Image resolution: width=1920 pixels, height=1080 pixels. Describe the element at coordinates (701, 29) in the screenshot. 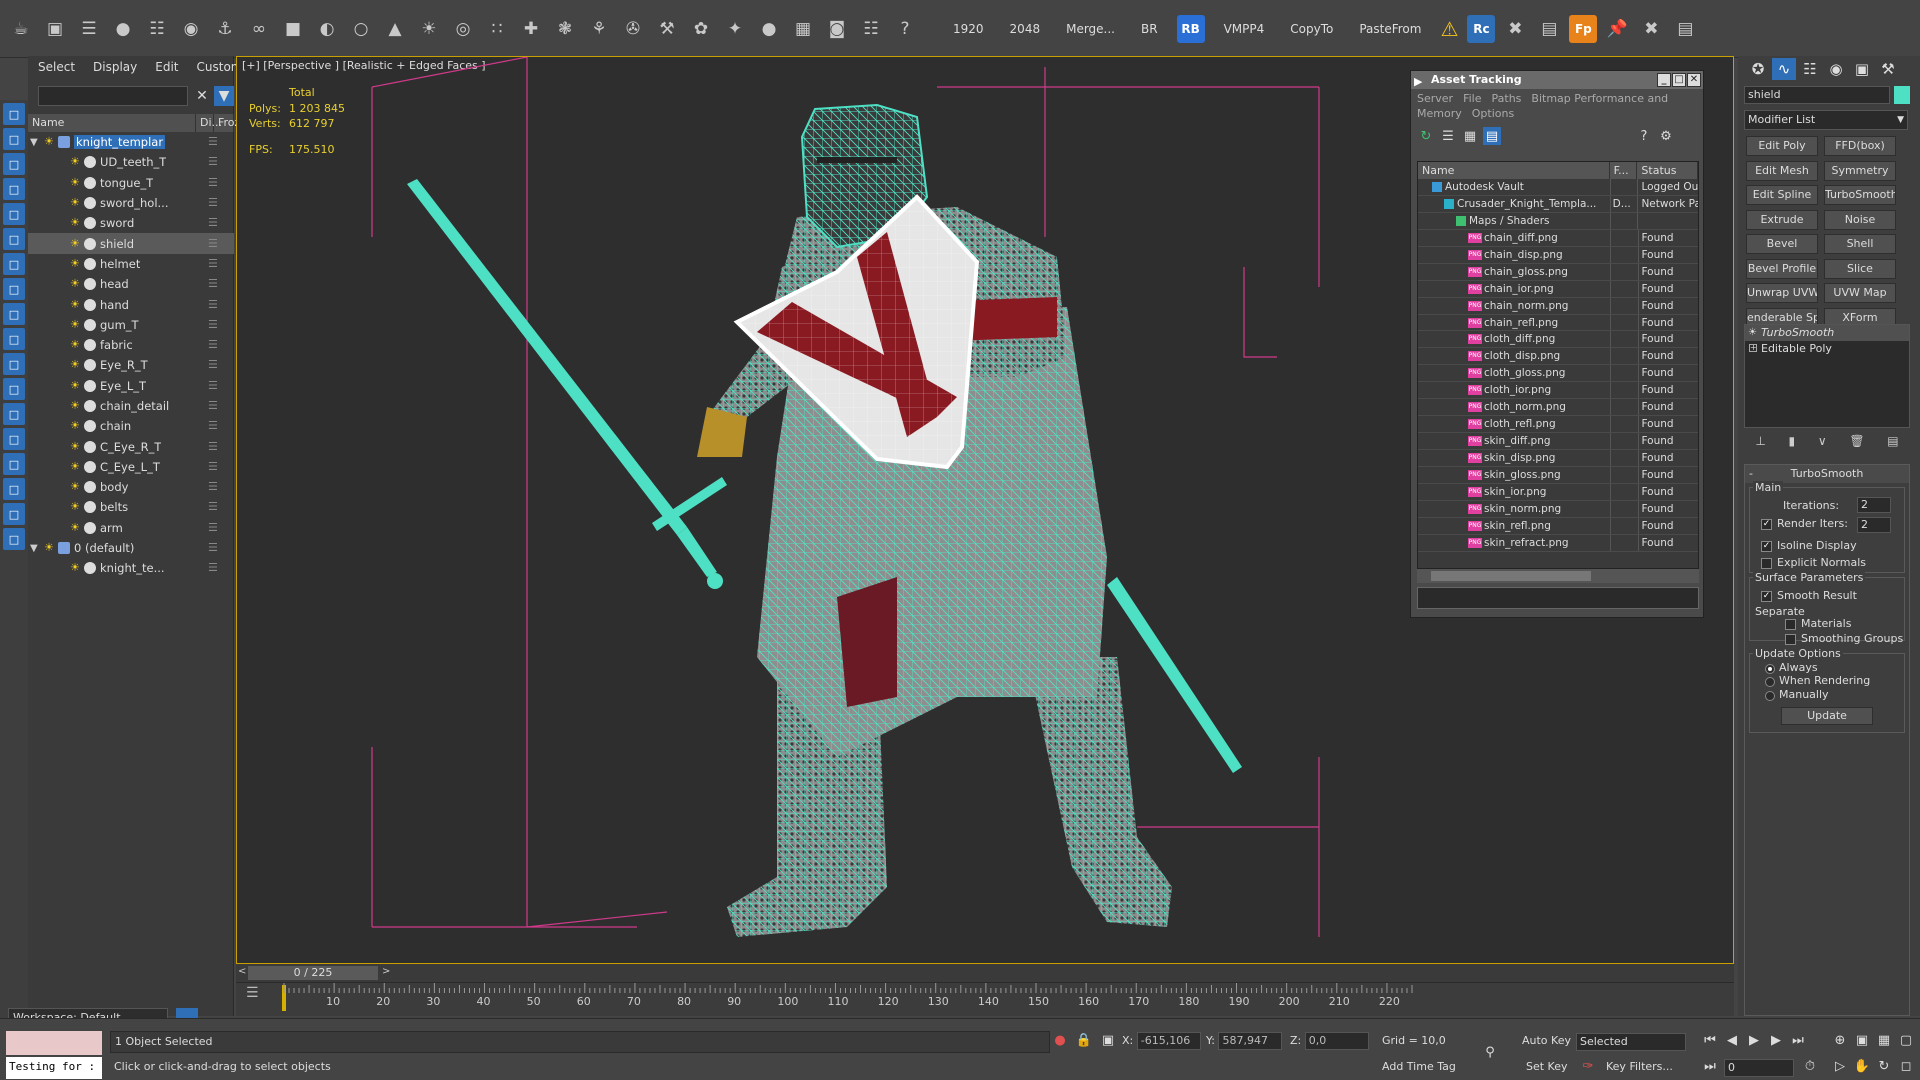

I see `tool2-icon: ✿` at that location.